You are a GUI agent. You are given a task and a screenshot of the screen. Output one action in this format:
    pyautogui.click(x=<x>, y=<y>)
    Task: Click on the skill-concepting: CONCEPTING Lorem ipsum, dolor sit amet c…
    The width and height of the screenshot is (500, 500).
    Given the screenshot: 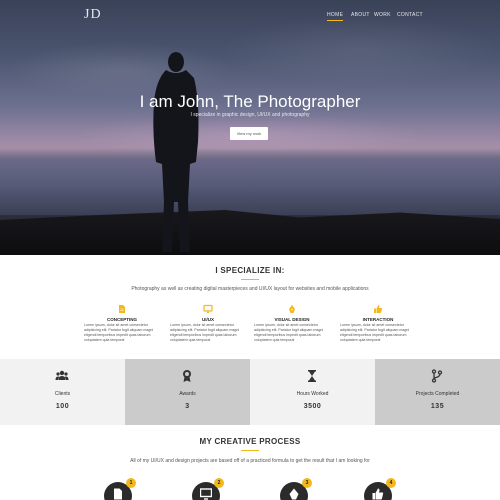 What is the action you would take?
    pyautogui.click(x=122, y=323)
    